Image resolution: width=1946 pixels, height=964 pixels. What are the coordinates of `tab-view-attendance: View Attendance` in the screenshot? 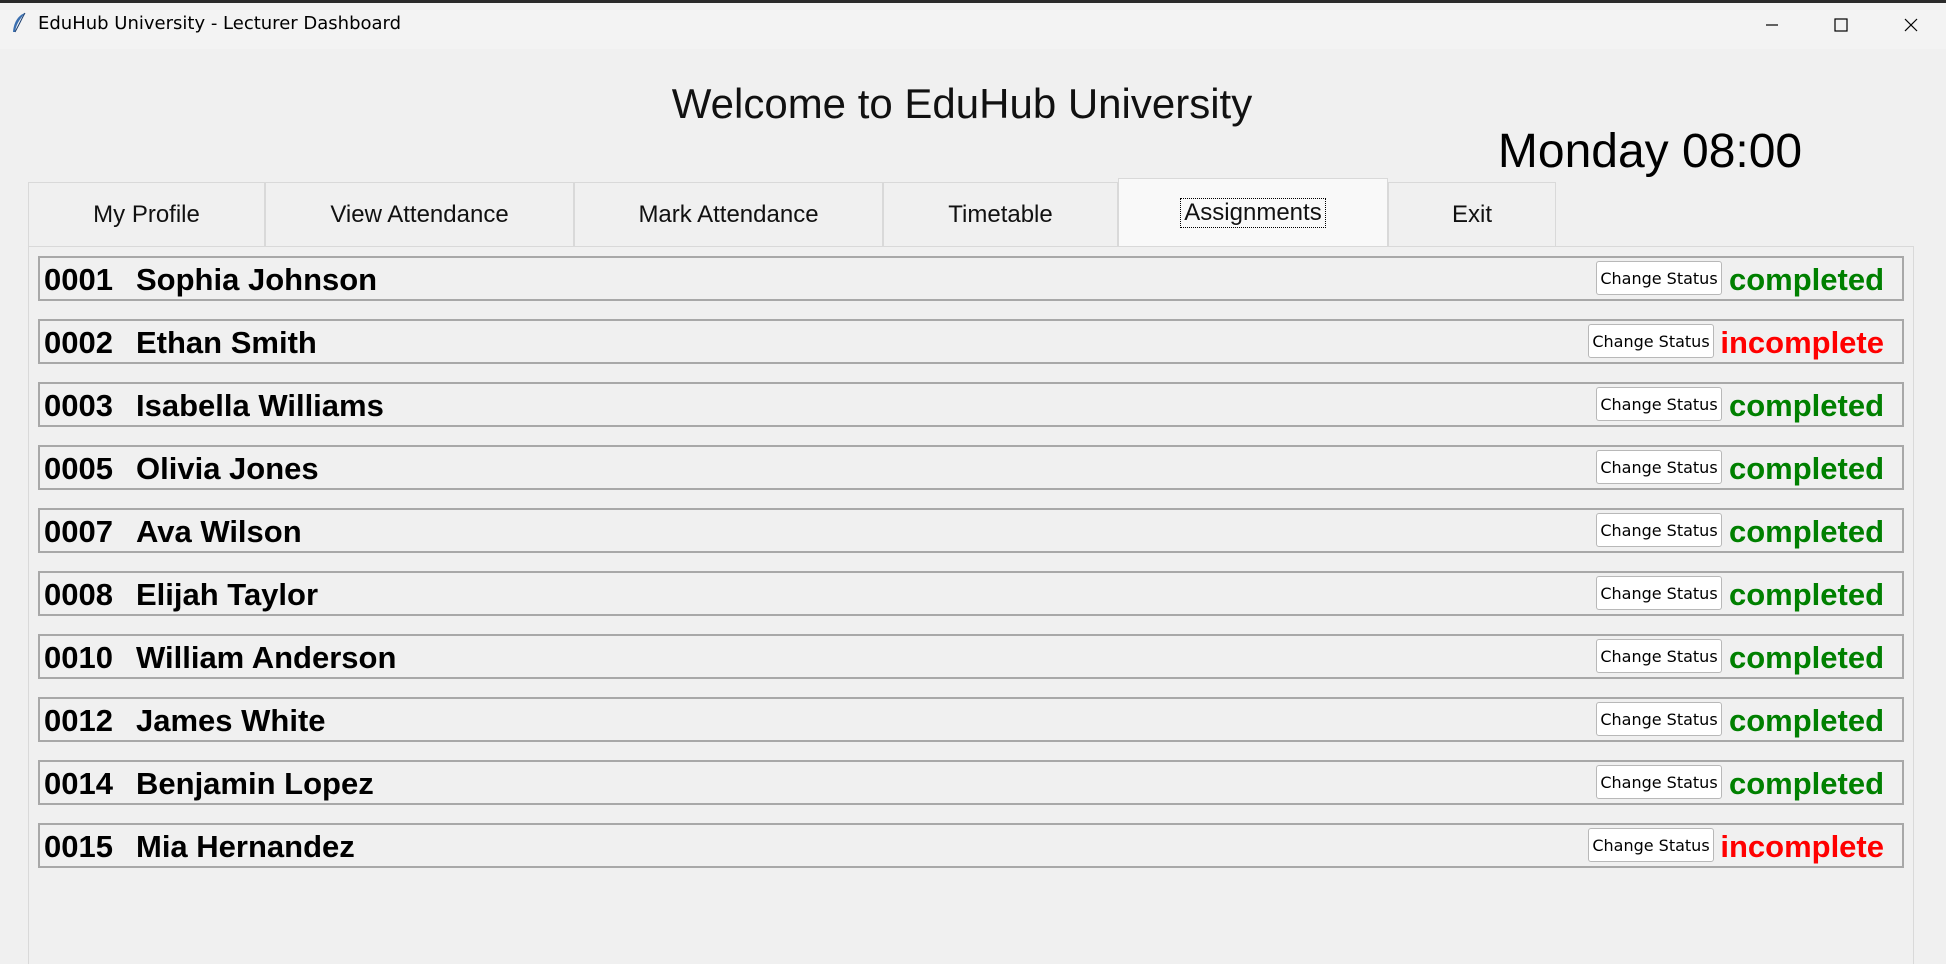 It's located at (419, 214).